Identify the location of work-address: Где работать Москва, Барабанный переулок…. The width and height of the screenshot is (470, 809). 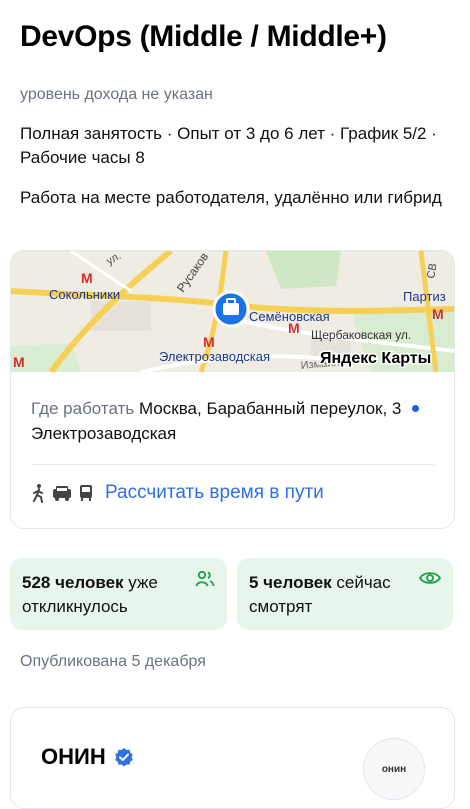
(231, 421).